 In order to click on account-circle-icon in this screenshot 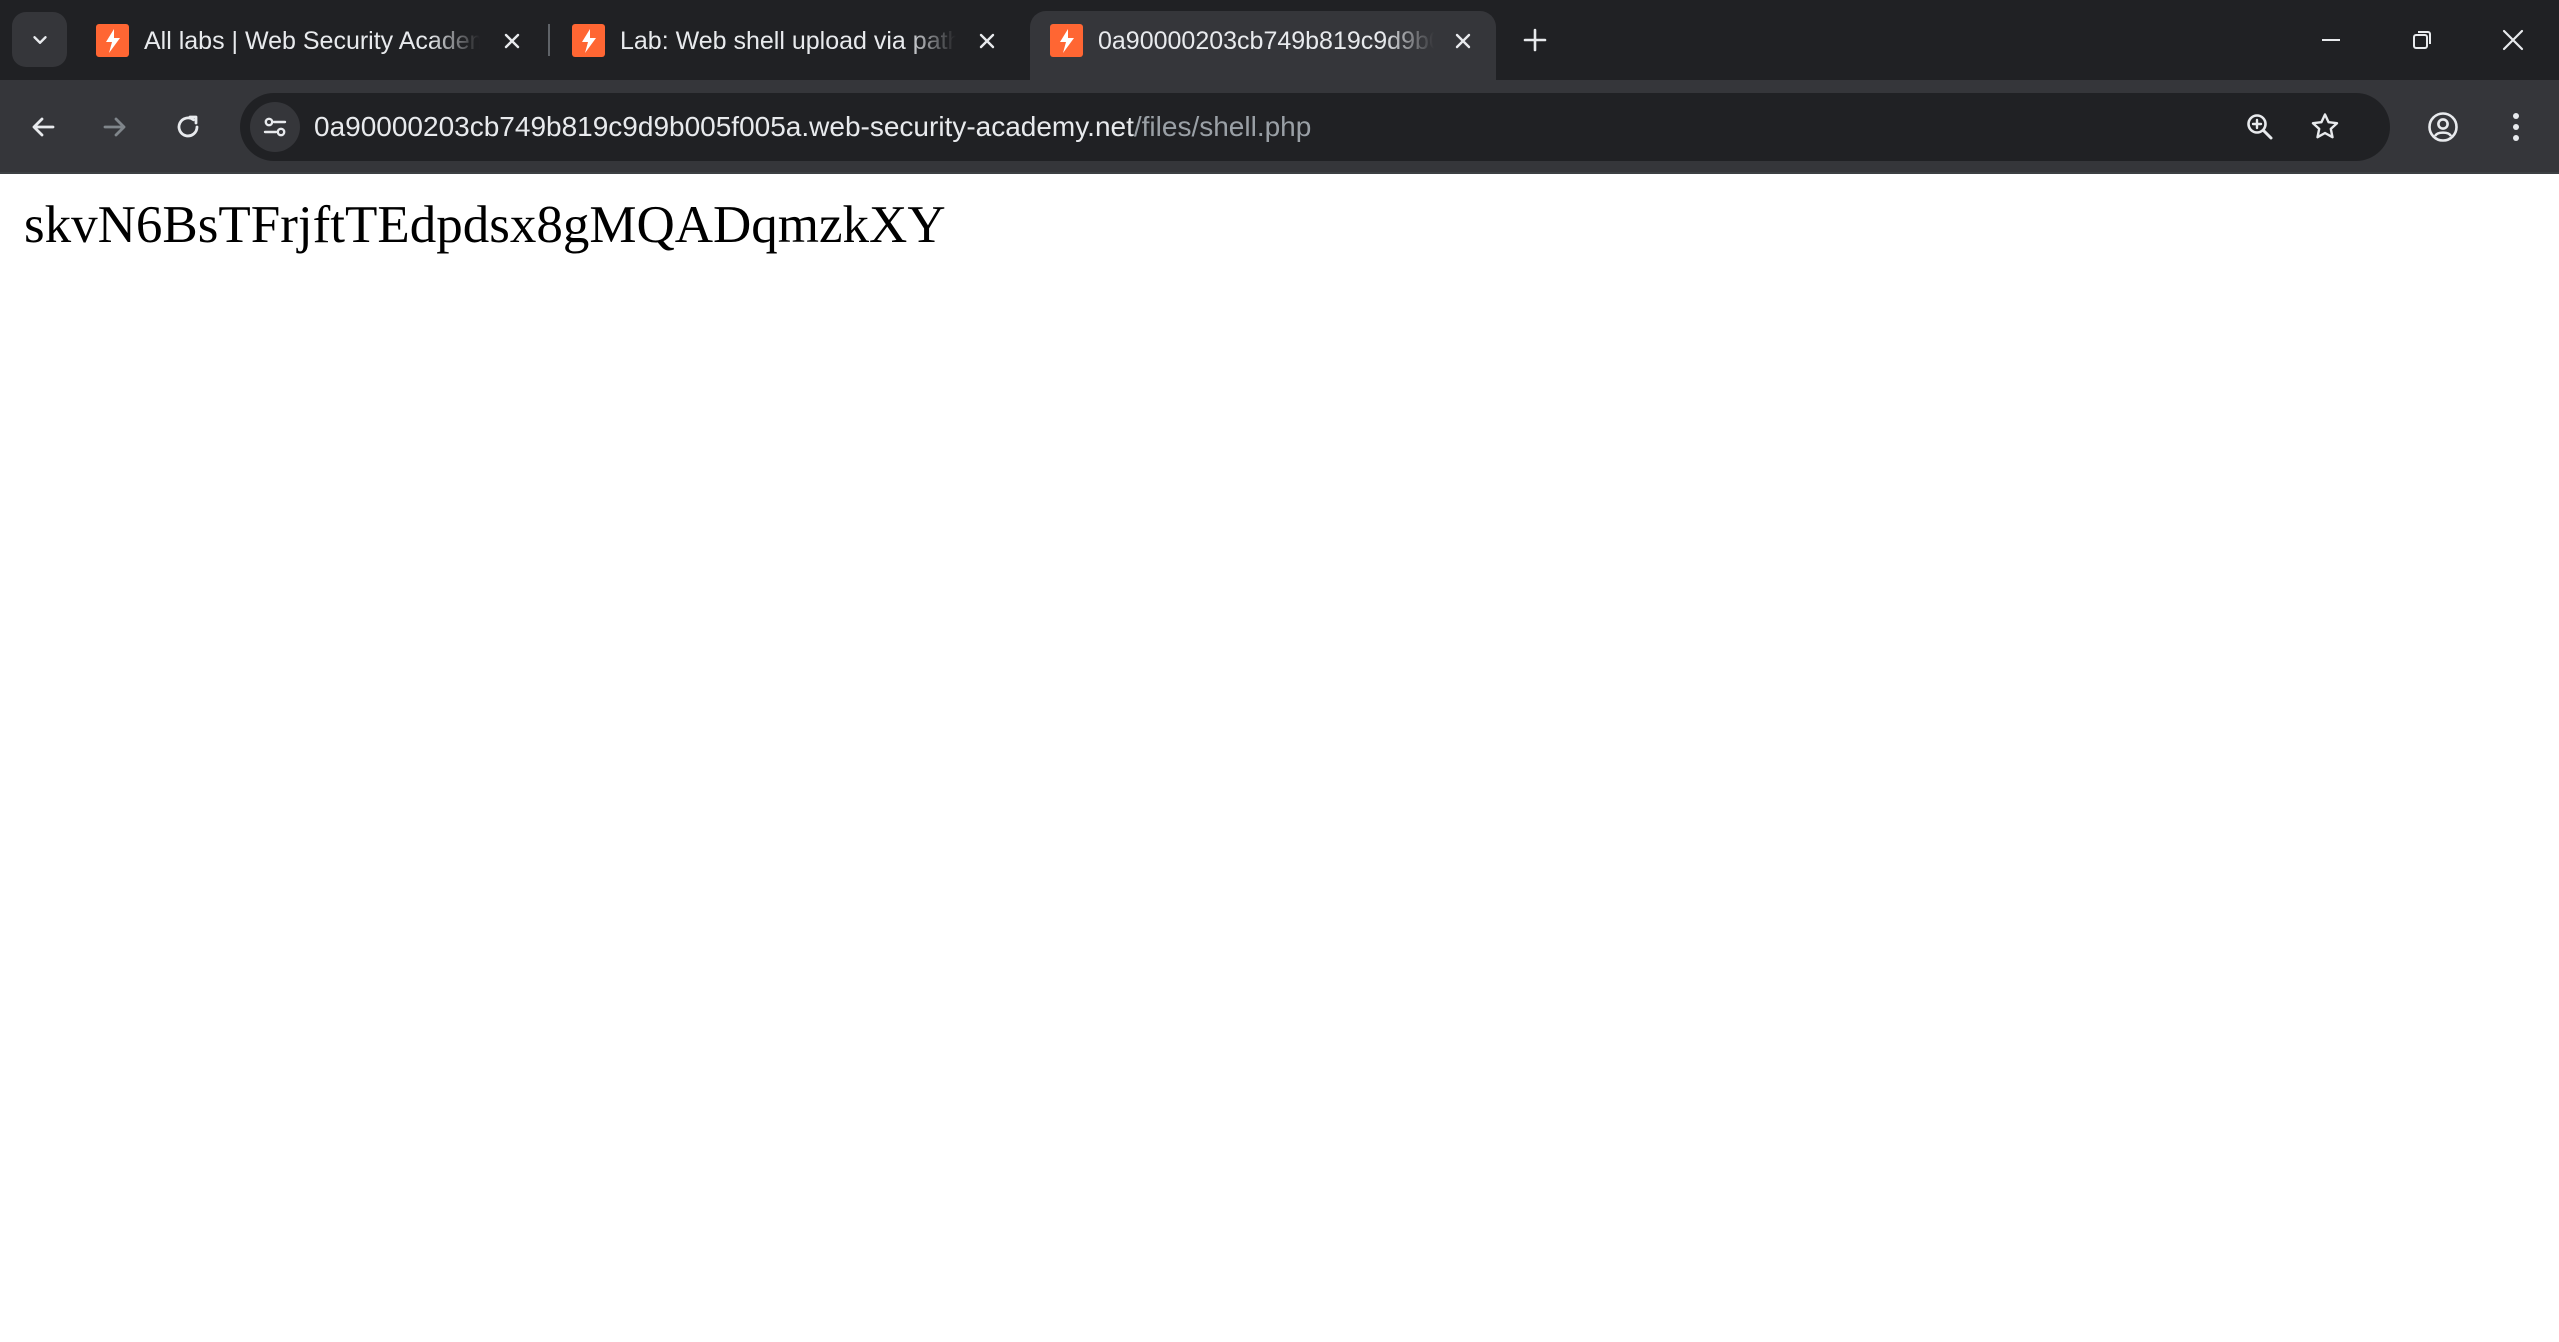, I will do `click(2443, 127)`.